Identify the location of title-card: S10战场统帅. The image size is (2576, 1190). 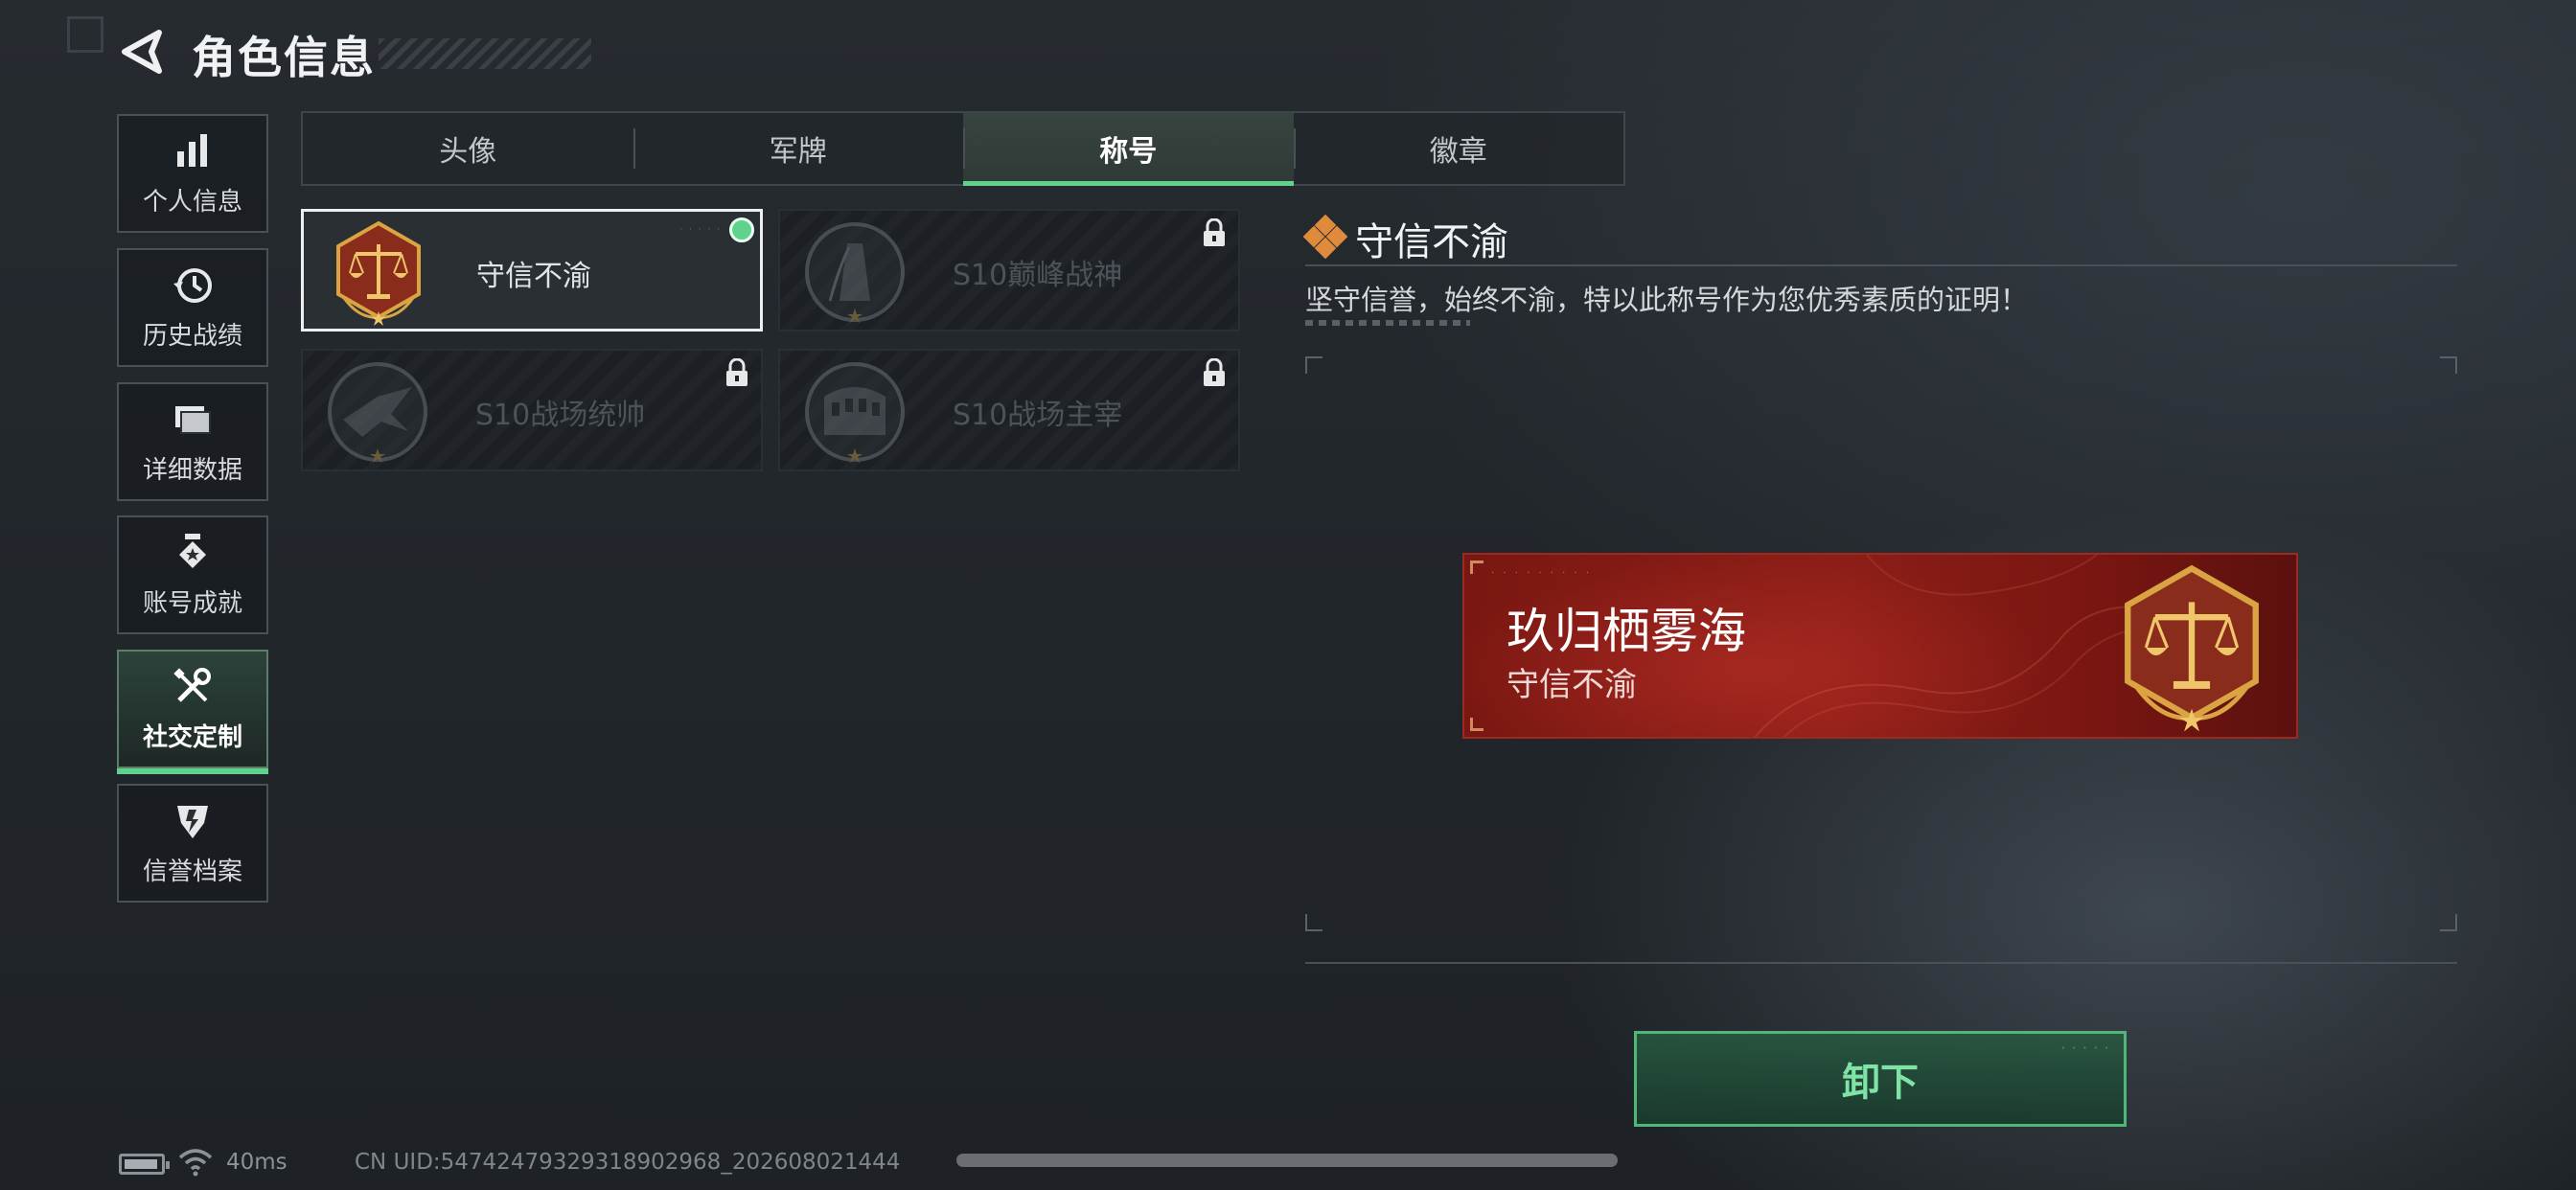
(532, 410).